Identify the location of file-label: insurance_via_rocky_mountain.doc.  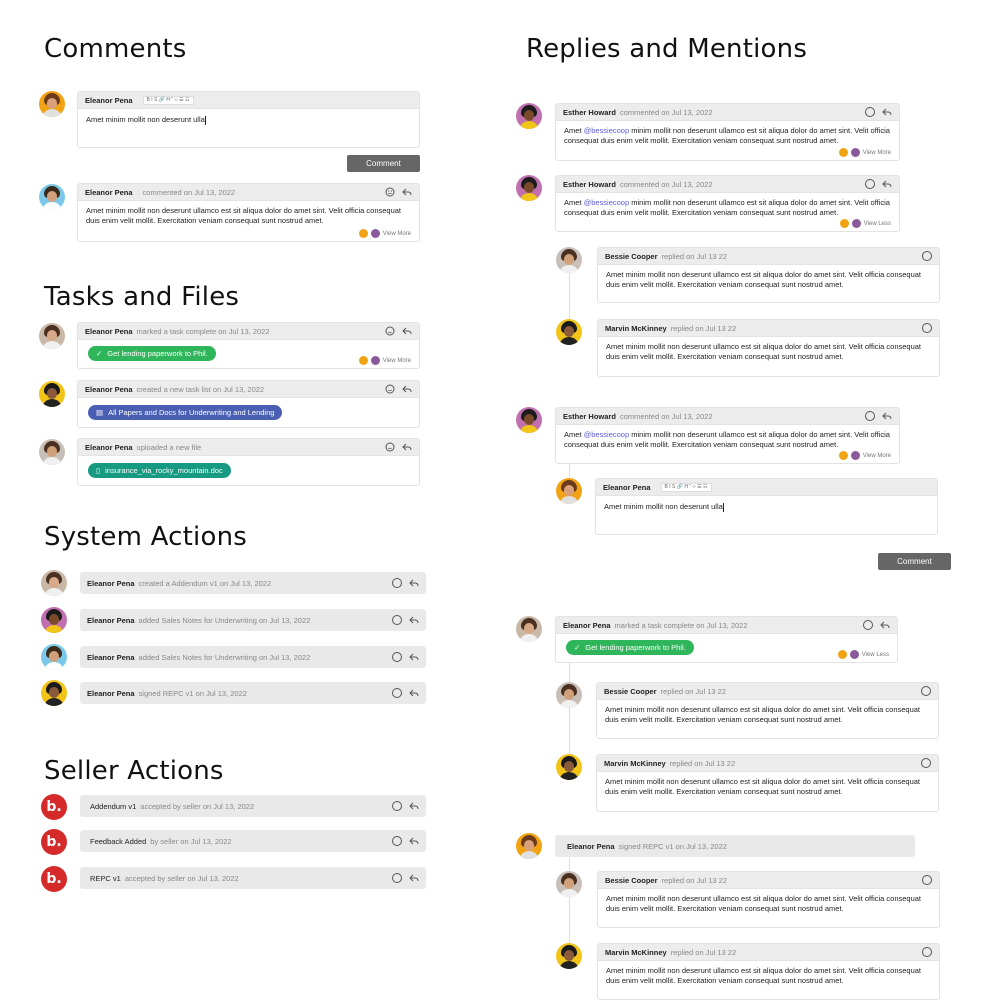
(164, 470).